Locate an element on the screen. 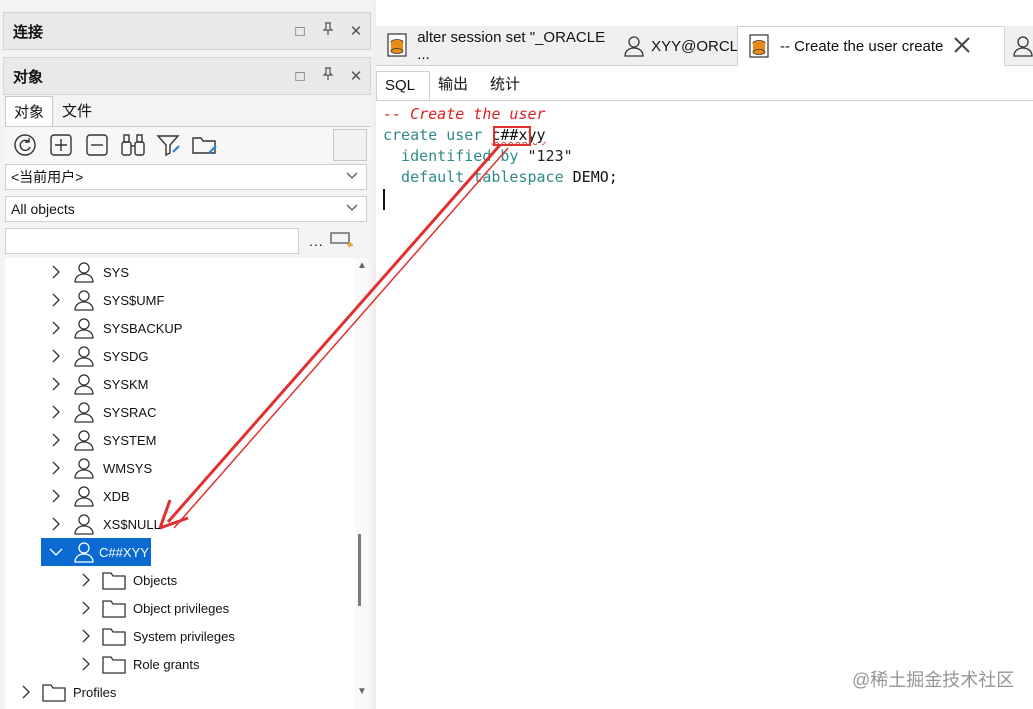 The height and width of the screenshot is (709, 1033). tree-item-folder: System privileges is located at coordinates (157, 636).